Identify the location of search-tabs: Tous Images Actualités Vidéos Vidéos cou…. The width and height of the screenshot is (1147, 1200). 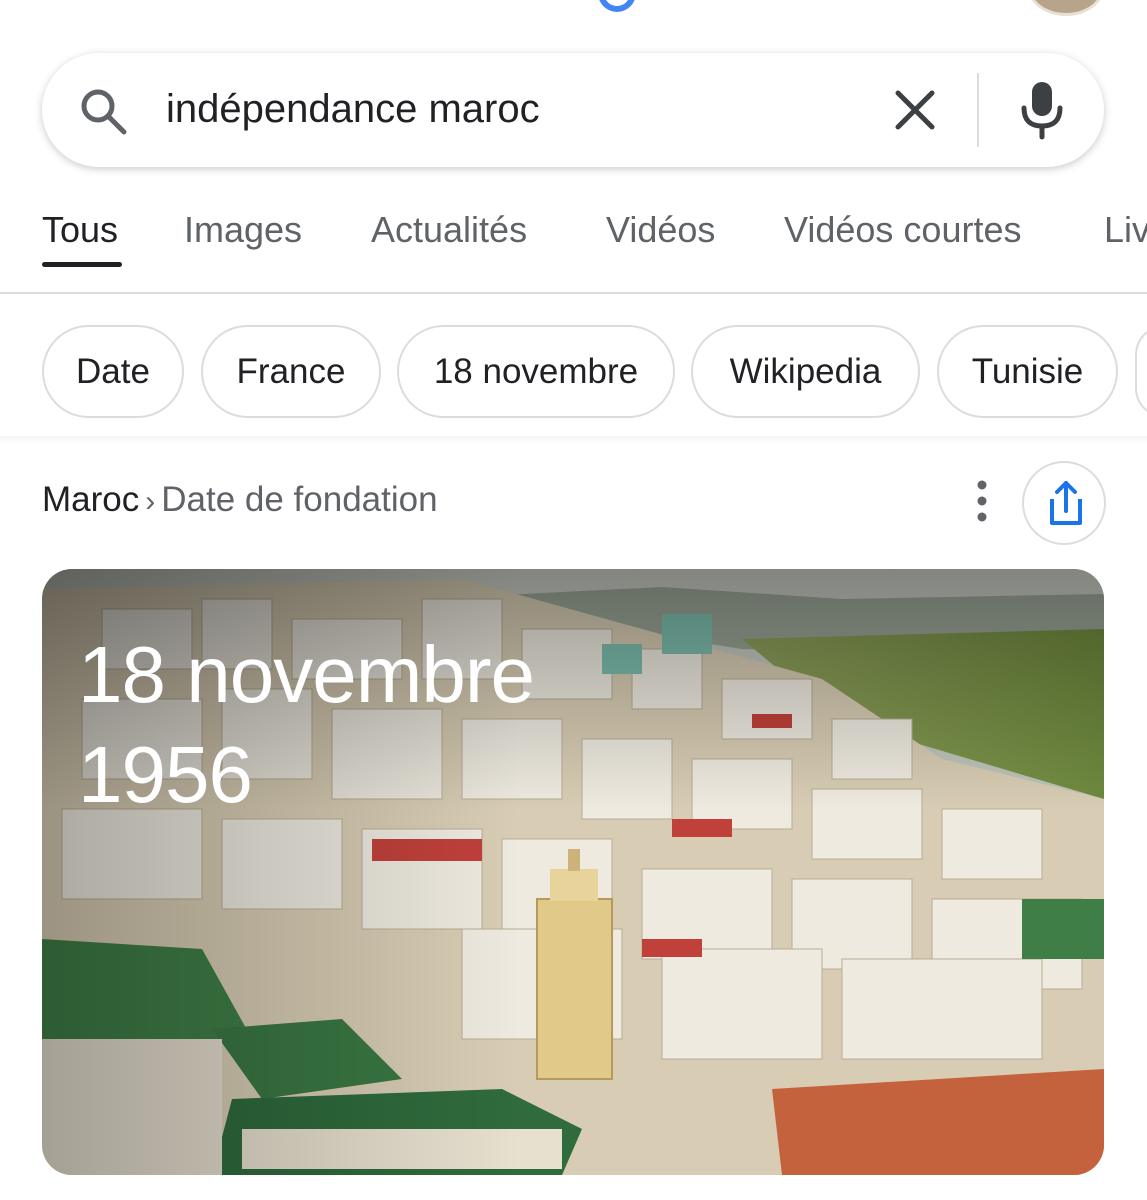
(573, 248).